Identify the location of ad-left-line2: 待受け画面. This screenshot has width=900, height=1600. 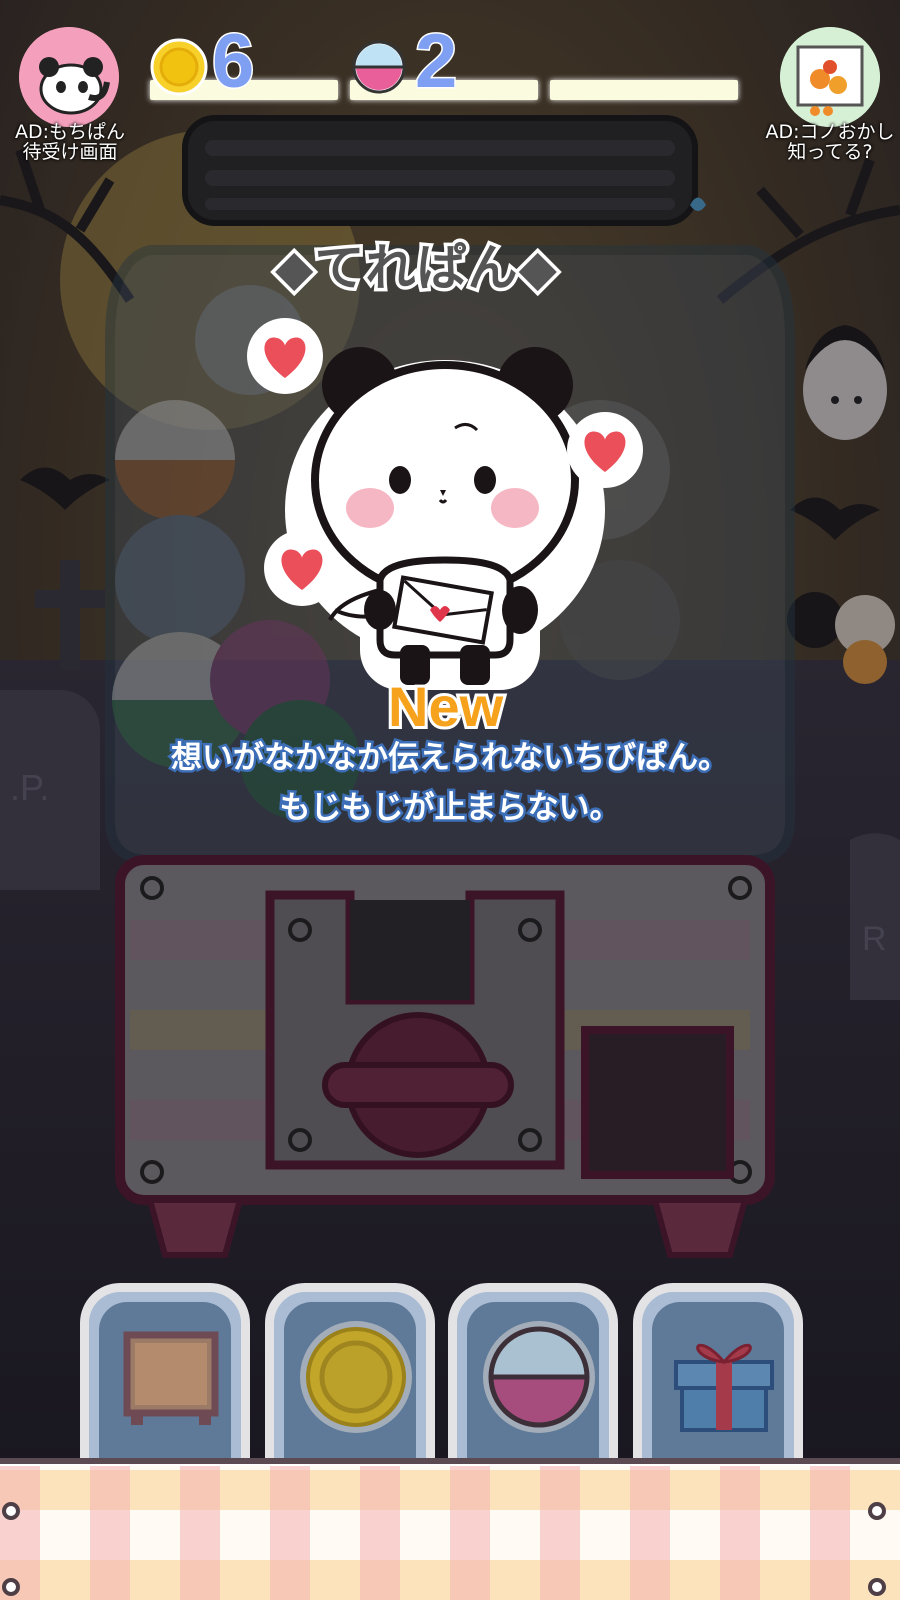
(70, 152).